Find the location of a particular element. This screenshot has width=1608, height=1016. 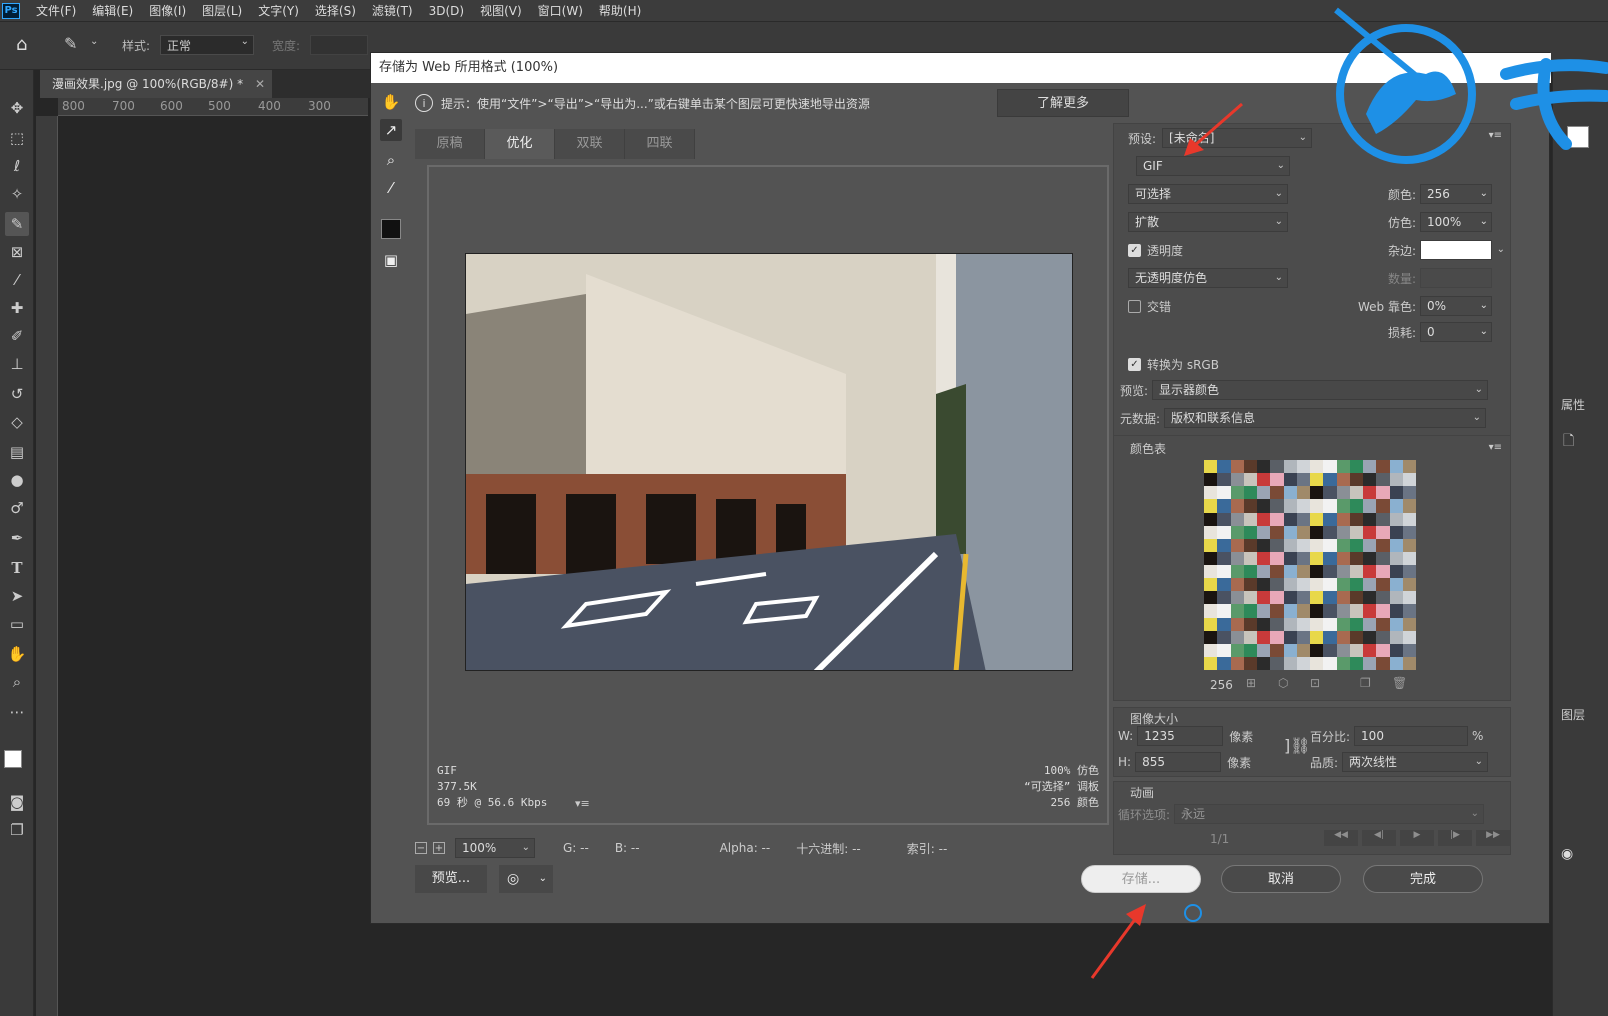

zoom-out-icon: − is located at coordinates (421, 848).